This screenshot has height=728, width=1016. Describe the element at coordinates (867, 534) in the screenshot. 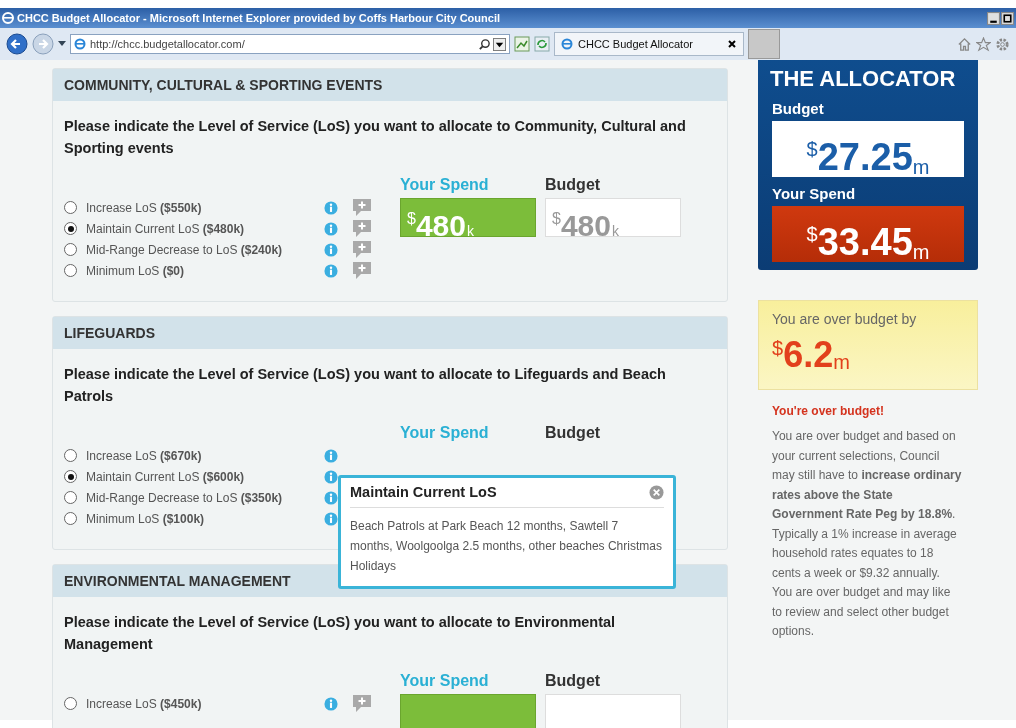

I see `warning-message: You are over budget and based on your current selections, Council may still have to increase ordinary rates above the State Government Rate Peg by 18.8%. Typically a 1% increase in average household rates equates to 18 cents a week or $9.32 annually. You are over budget and may like to review and select other budget options.` at that location.